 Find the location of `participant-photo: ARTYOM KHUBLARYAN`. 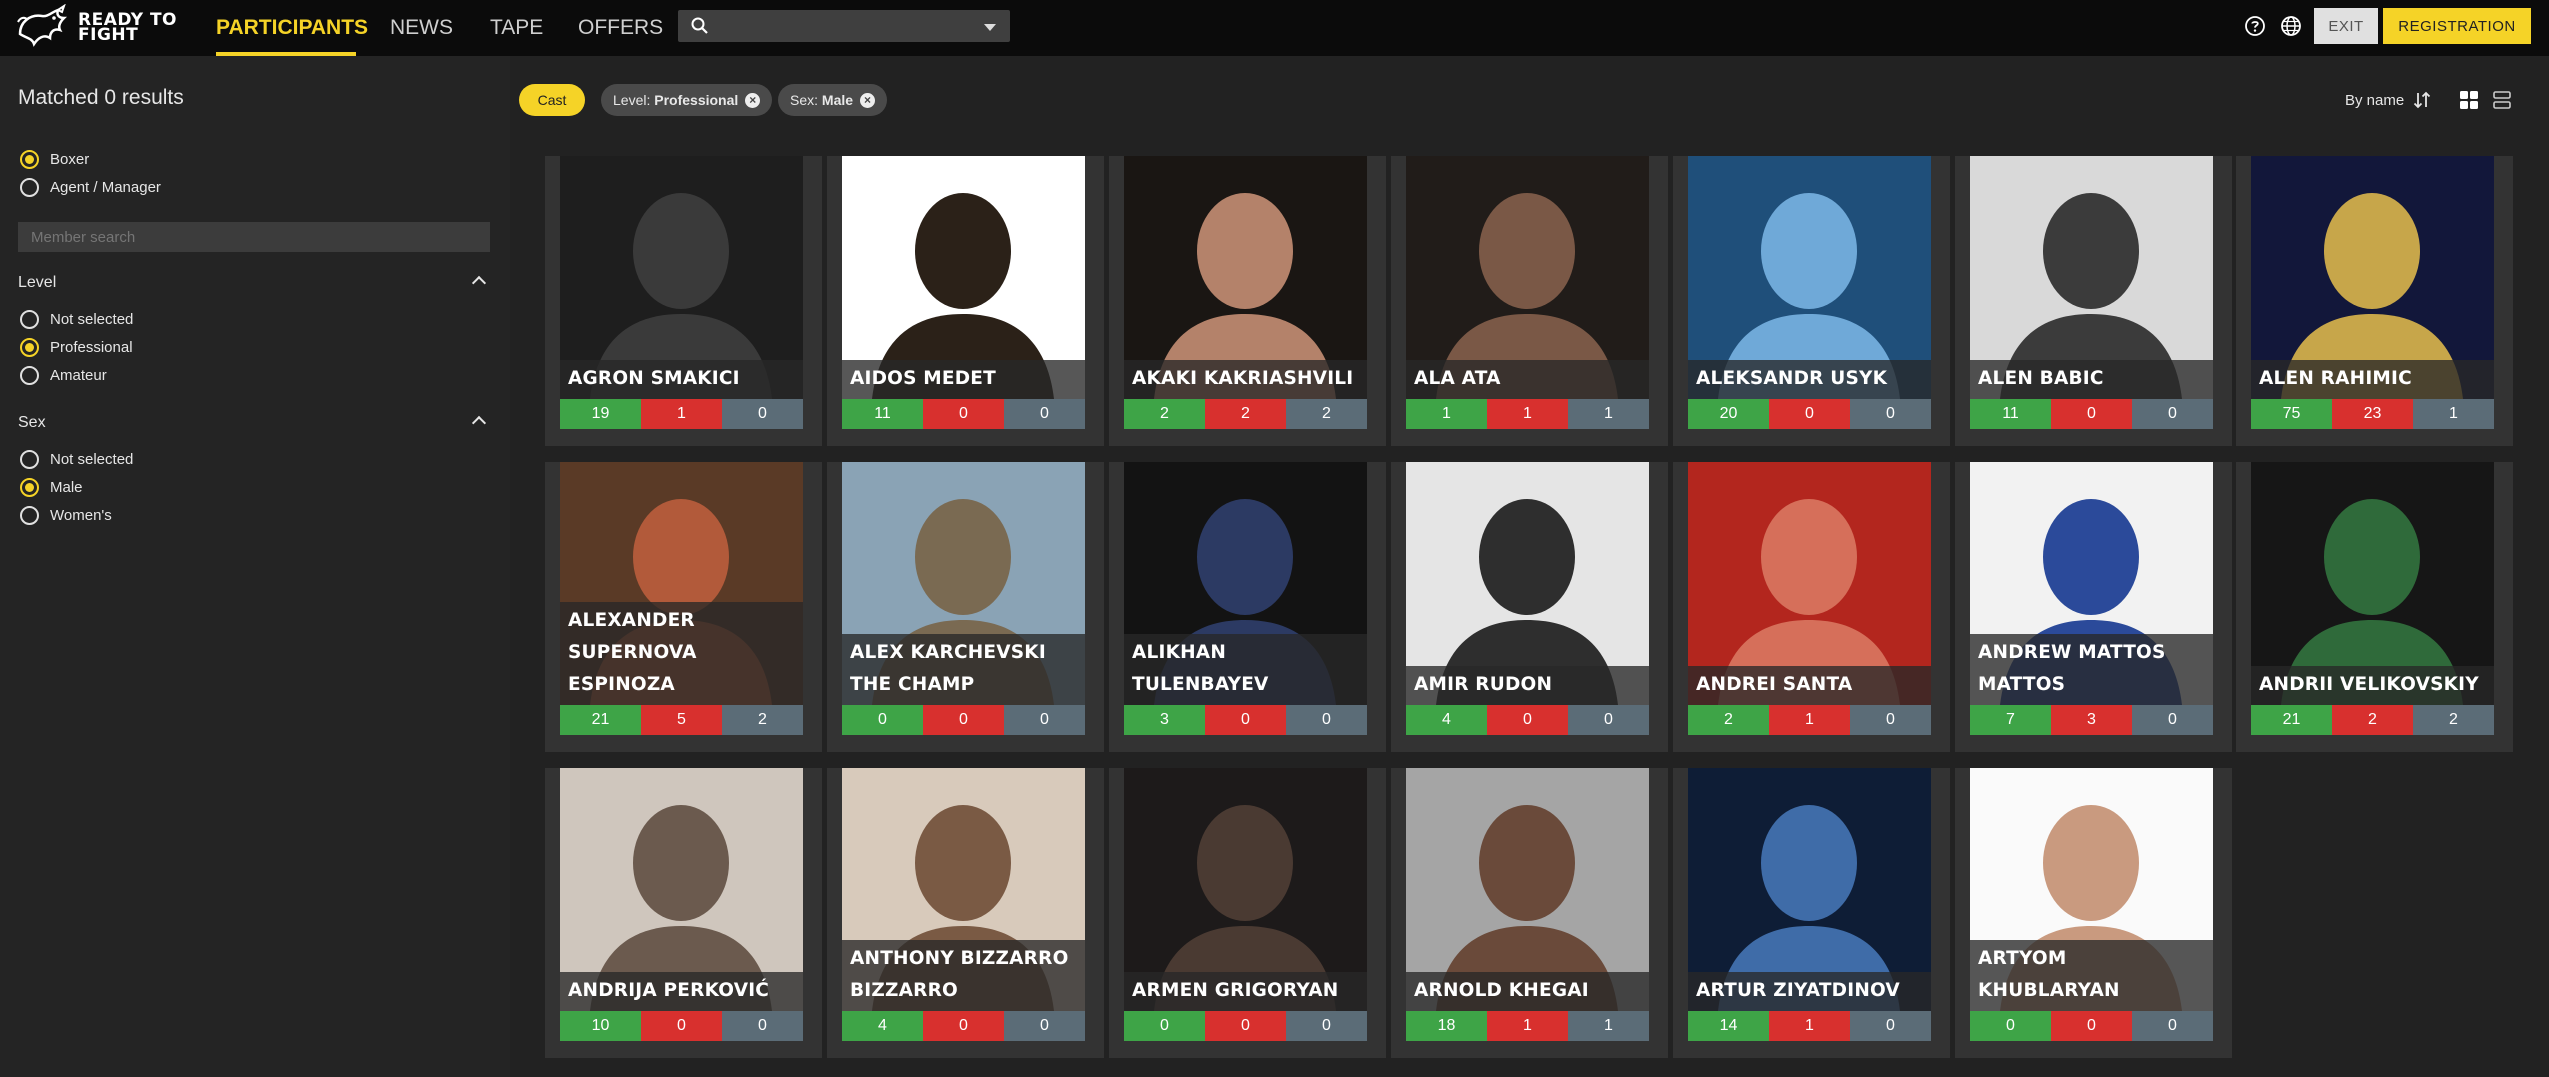

participant-photo: ARTYOM KHUBLARYAN is located at coordinates (2091, 889).